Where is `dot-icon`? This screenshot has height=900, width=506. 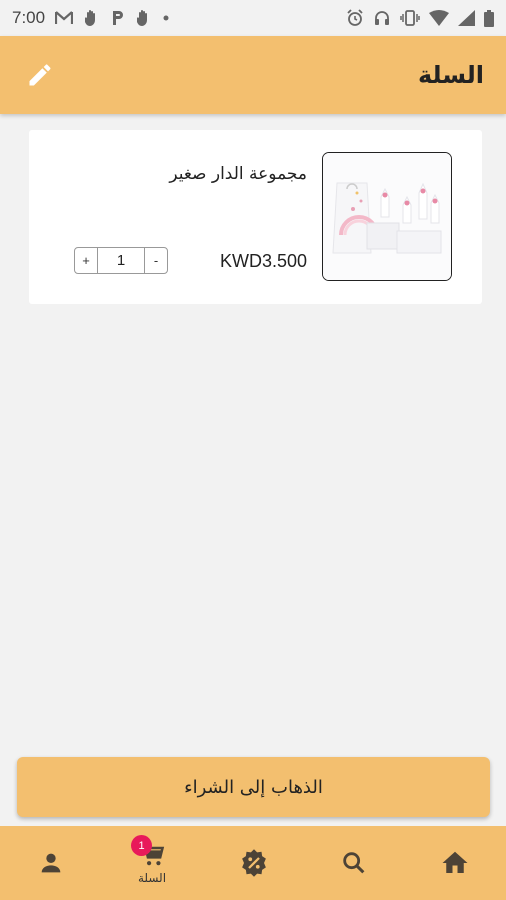 dot-icon is located at coordinates (166, 18).